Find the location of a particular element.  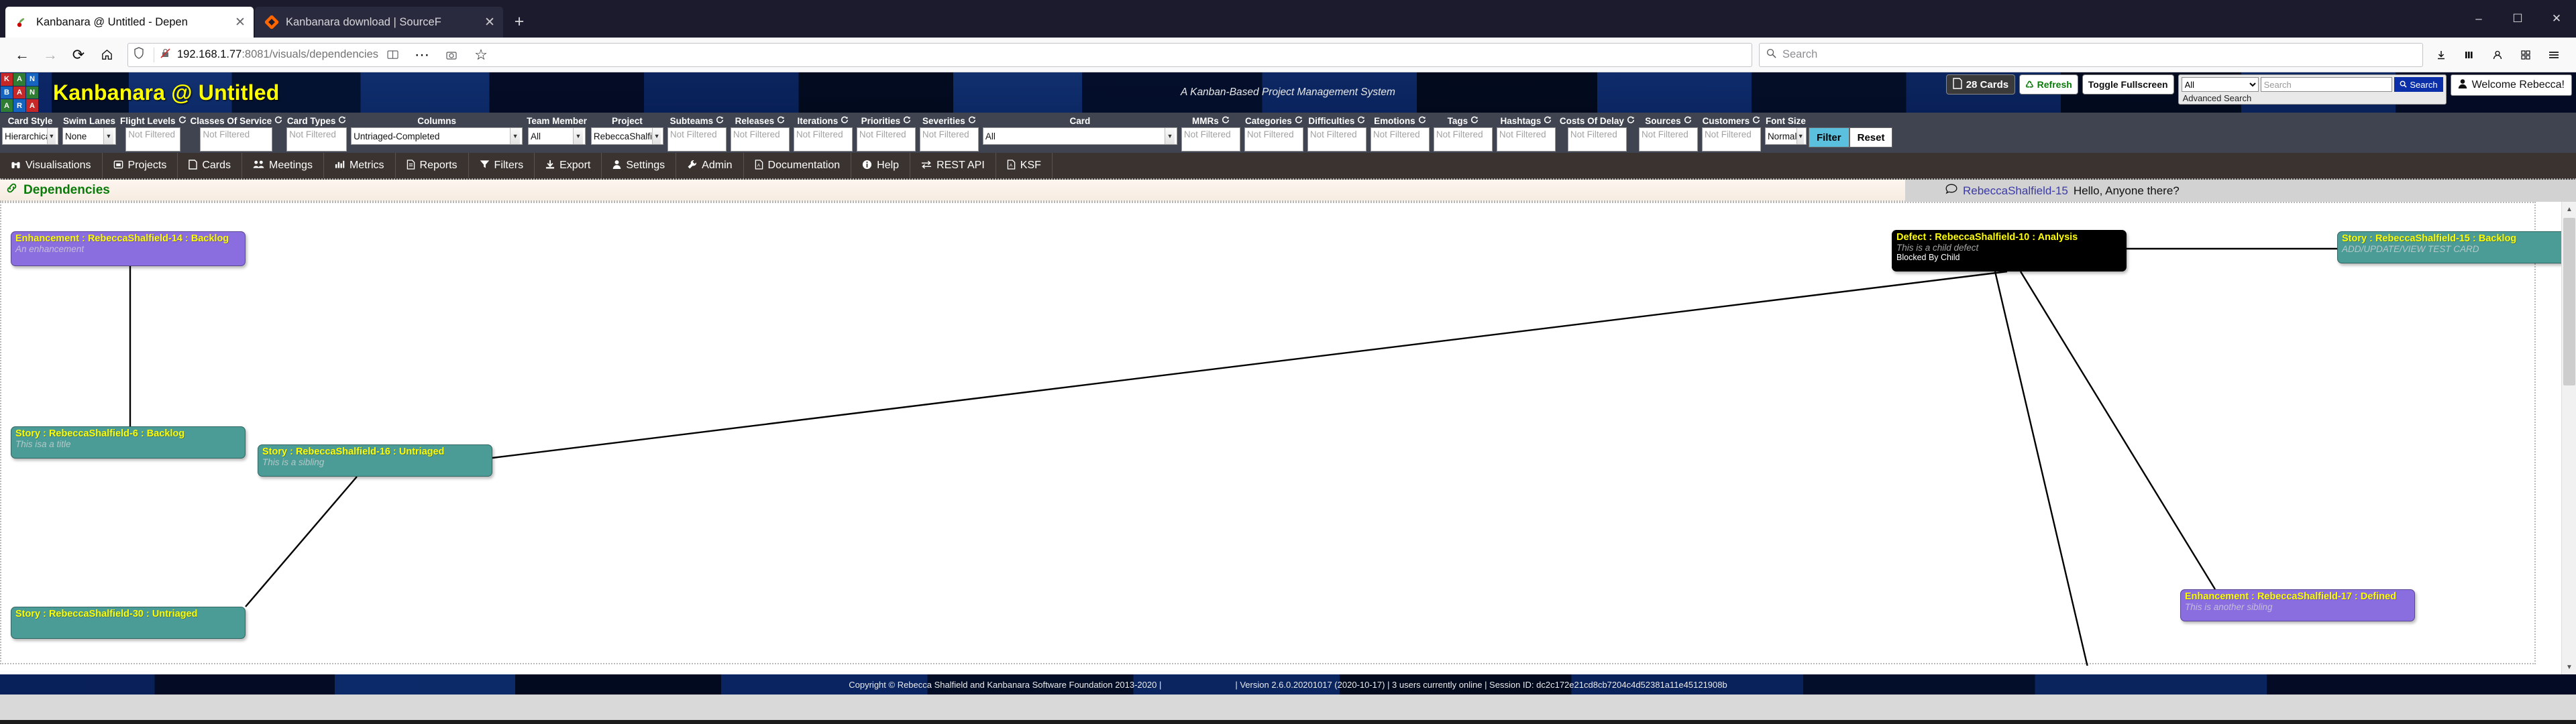

search-scope-select: All is located at coordinates (2220, 84).